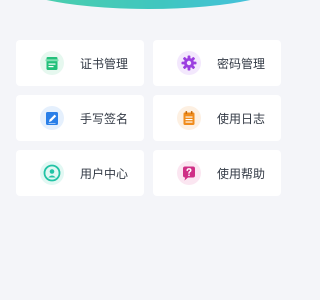  I want to click on menu-item-handwritten-signature: 手写签名, so click(80, 118).